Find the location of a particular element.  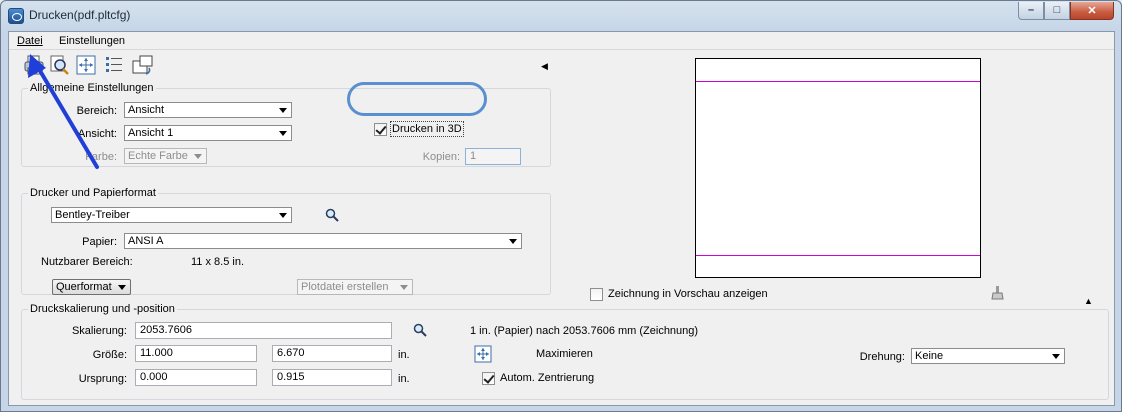

printer-search-button is located at coordinates (332, 216).